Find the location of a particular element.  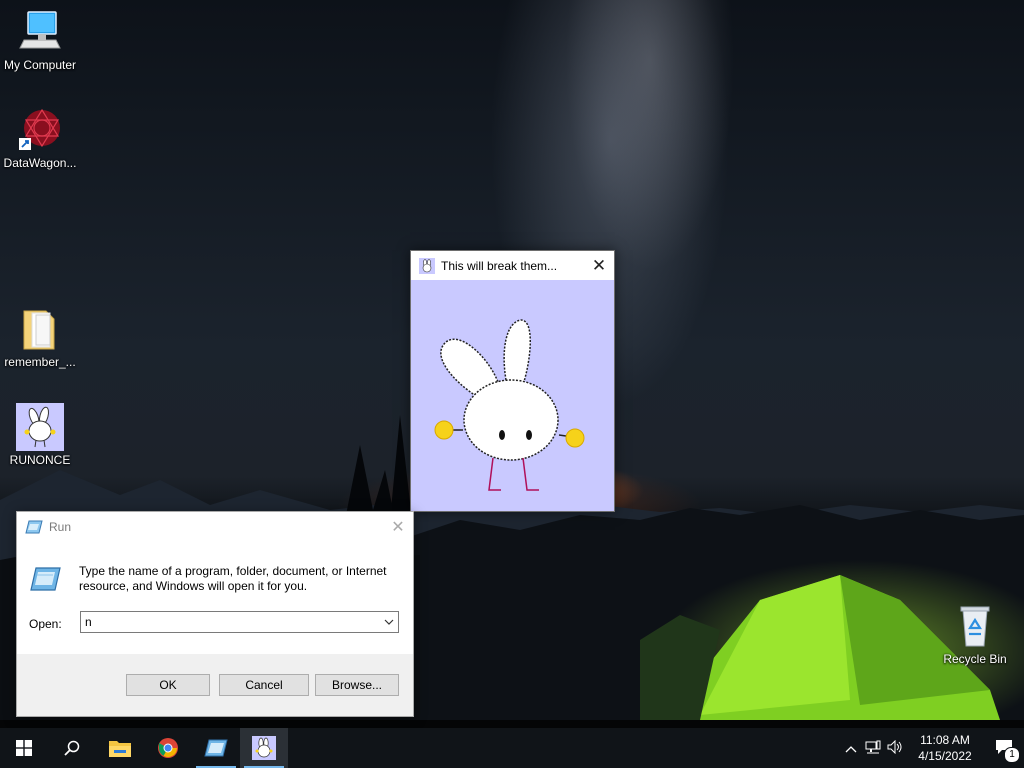

taskbar: 11:08 AM 4/15/2022 1 is located at coordinates (512, 748).